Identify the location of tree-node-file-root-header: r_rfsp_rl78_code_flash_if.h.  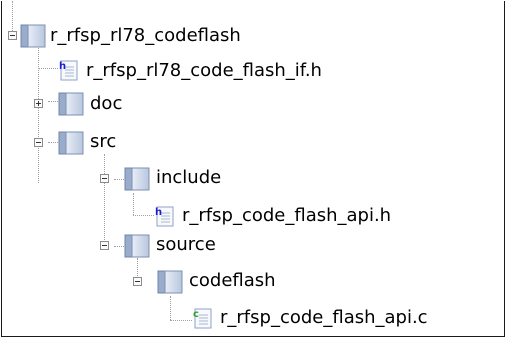
(238, 72).